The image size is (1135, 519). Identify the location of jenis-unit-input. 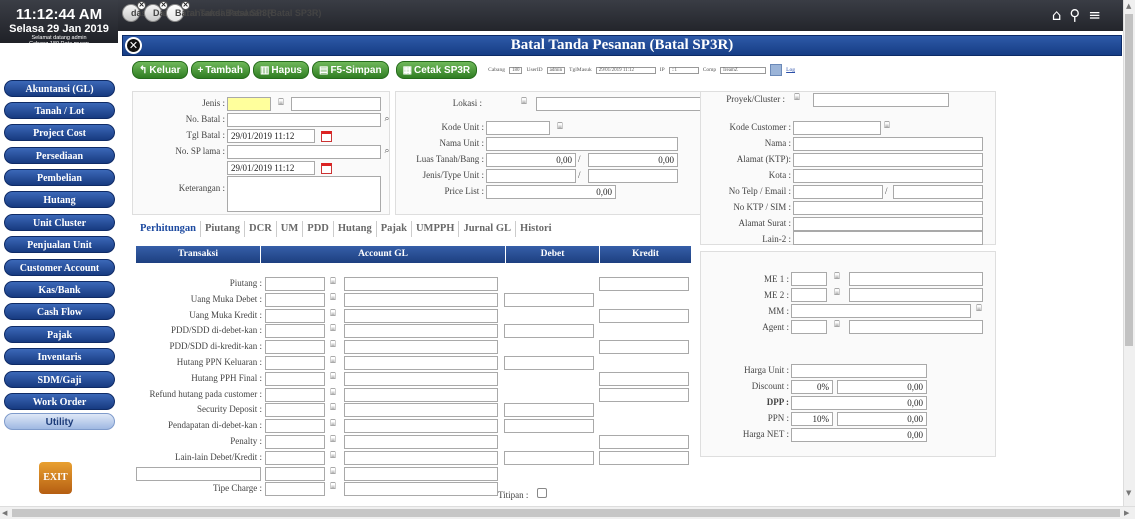
(531, 176).